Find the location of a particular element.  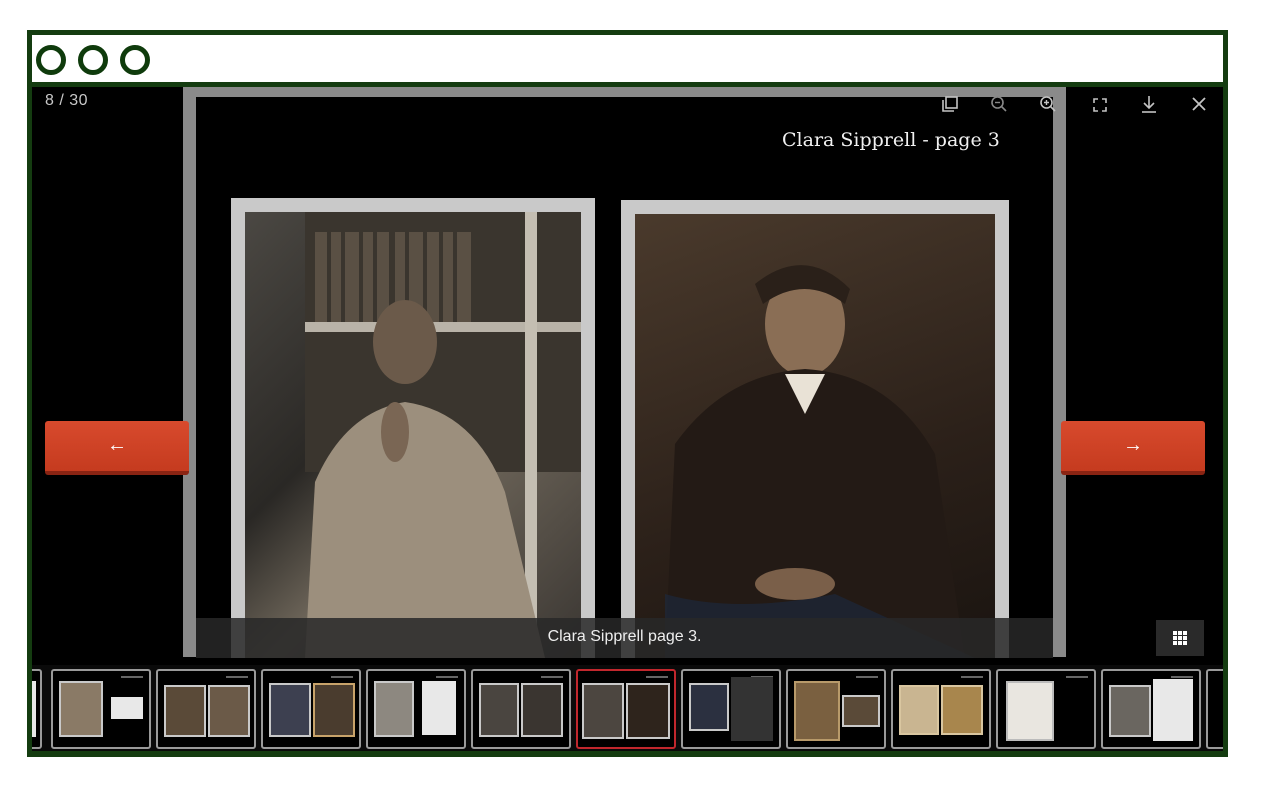

window-control-close is located at coordinates (51, 60).